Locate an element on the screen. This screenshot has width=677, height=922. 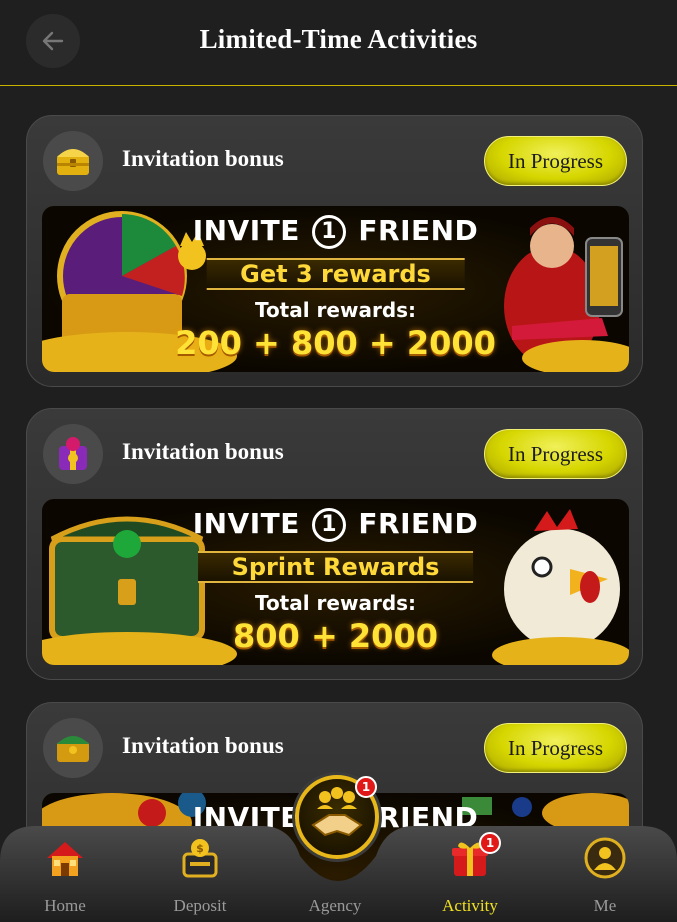
nav-label: Activity is located at coordinates (470, 905).